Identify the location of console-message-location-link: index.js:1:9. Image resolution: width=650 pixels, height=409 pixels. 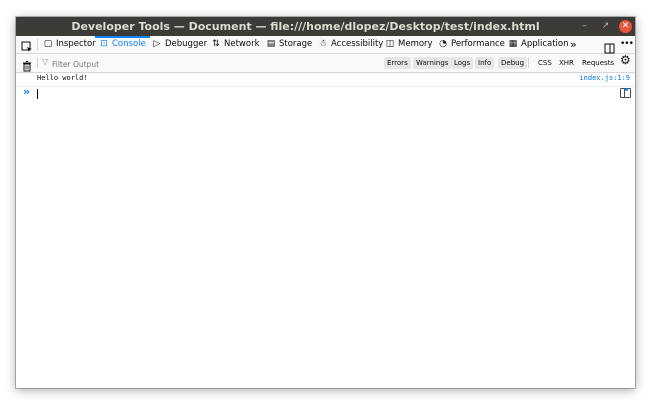
(604, 78).